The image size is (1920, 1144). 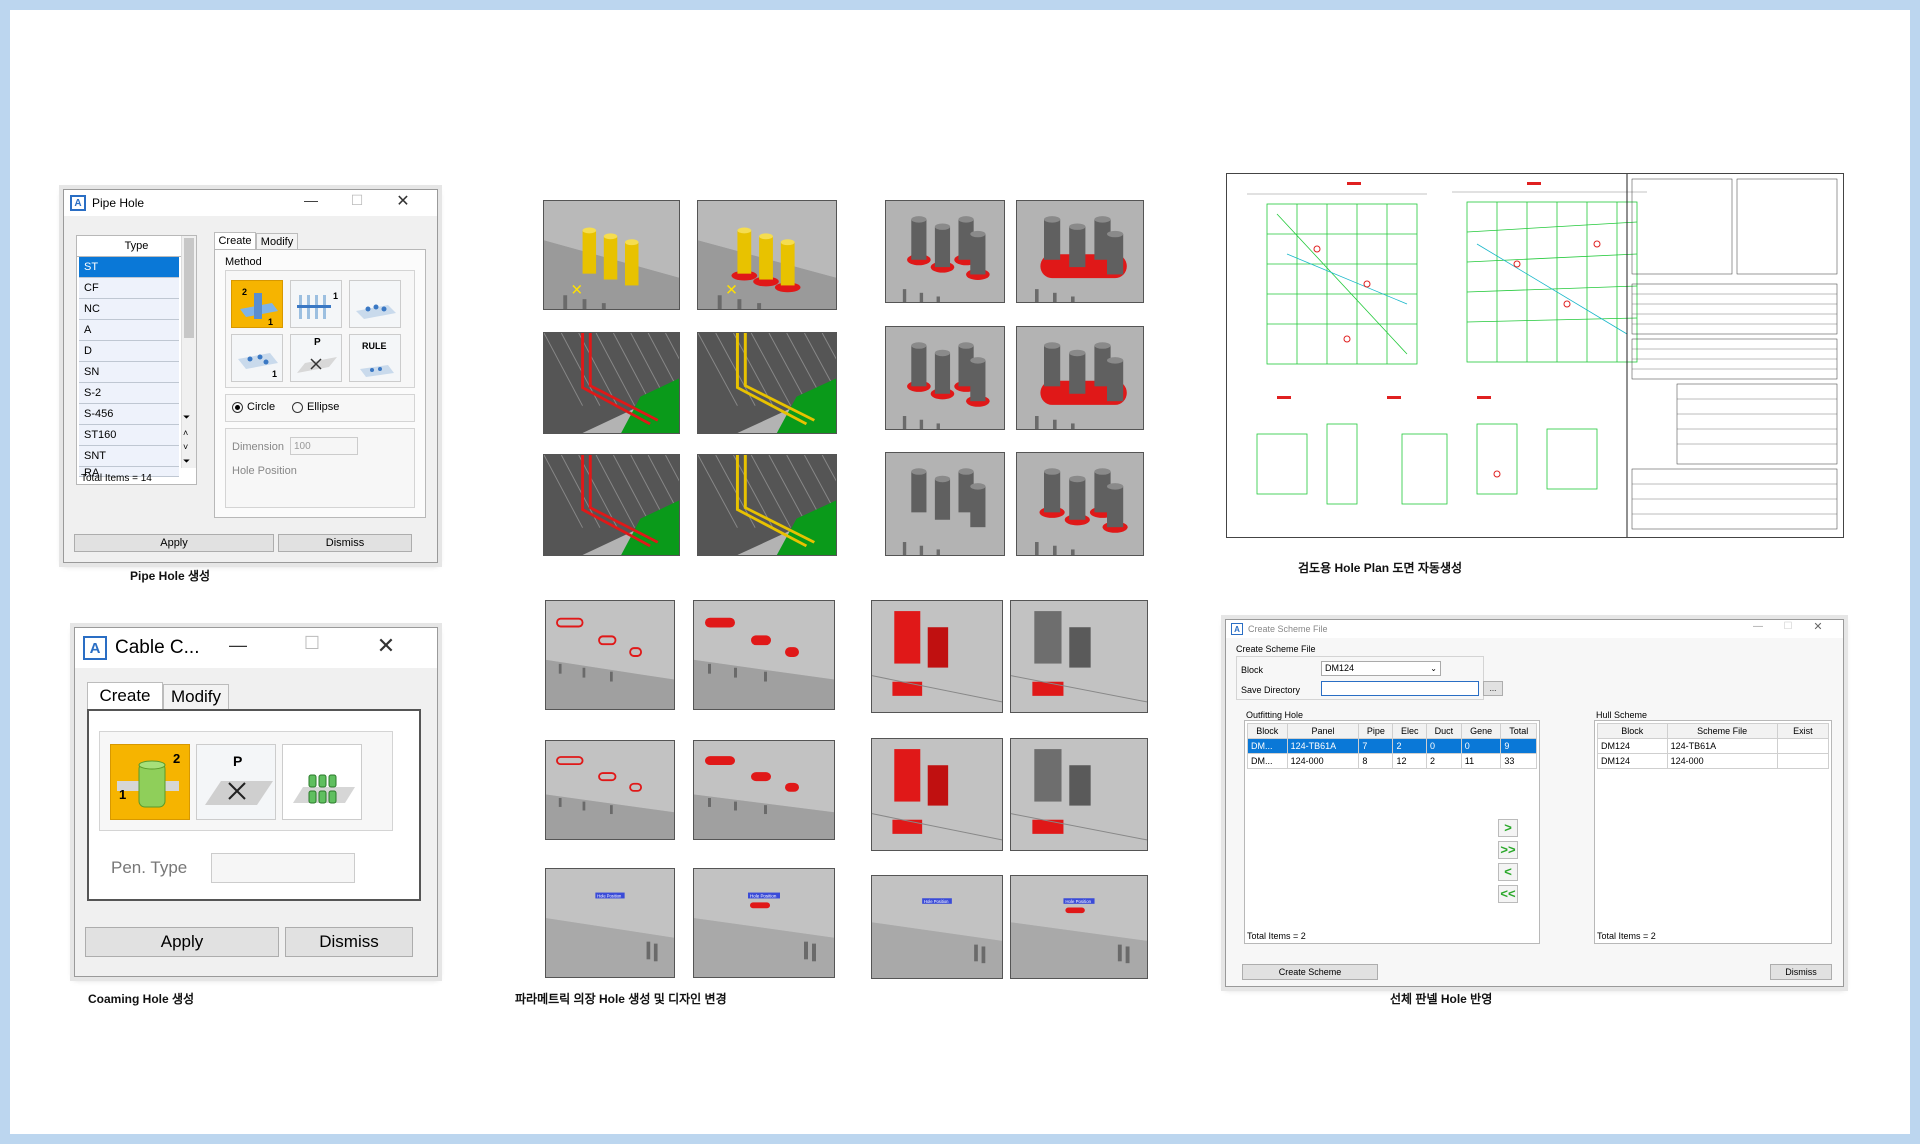 What do you see at coordinates (610, 923) in the screenshot?
I see `design-thumbnail-3-5: Hole Position` at bounding box center [610, 923].